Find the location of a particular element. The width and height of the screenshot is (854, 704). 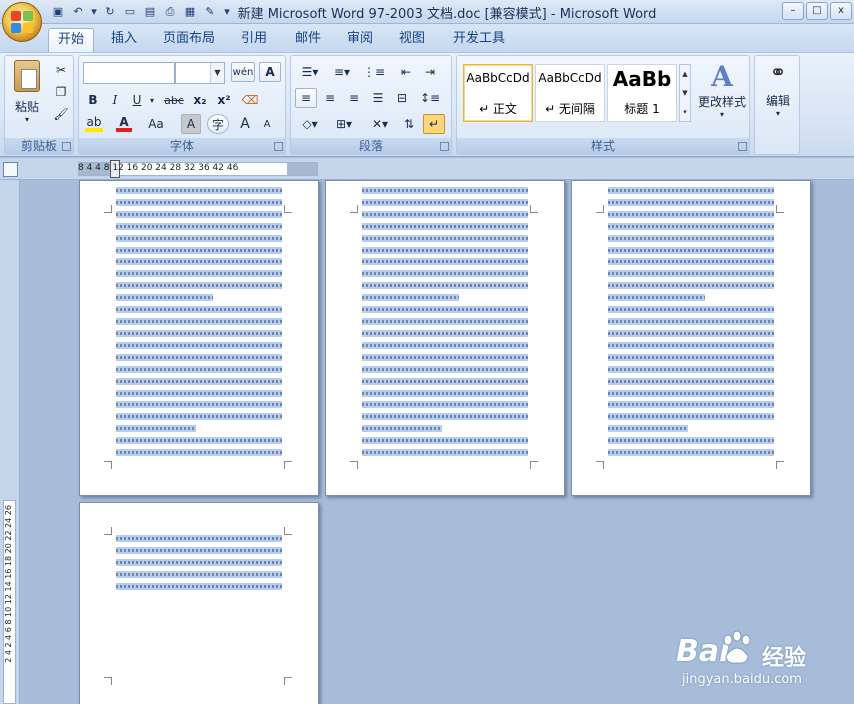

font-launcher-icon is located at coordinates (278, 146).